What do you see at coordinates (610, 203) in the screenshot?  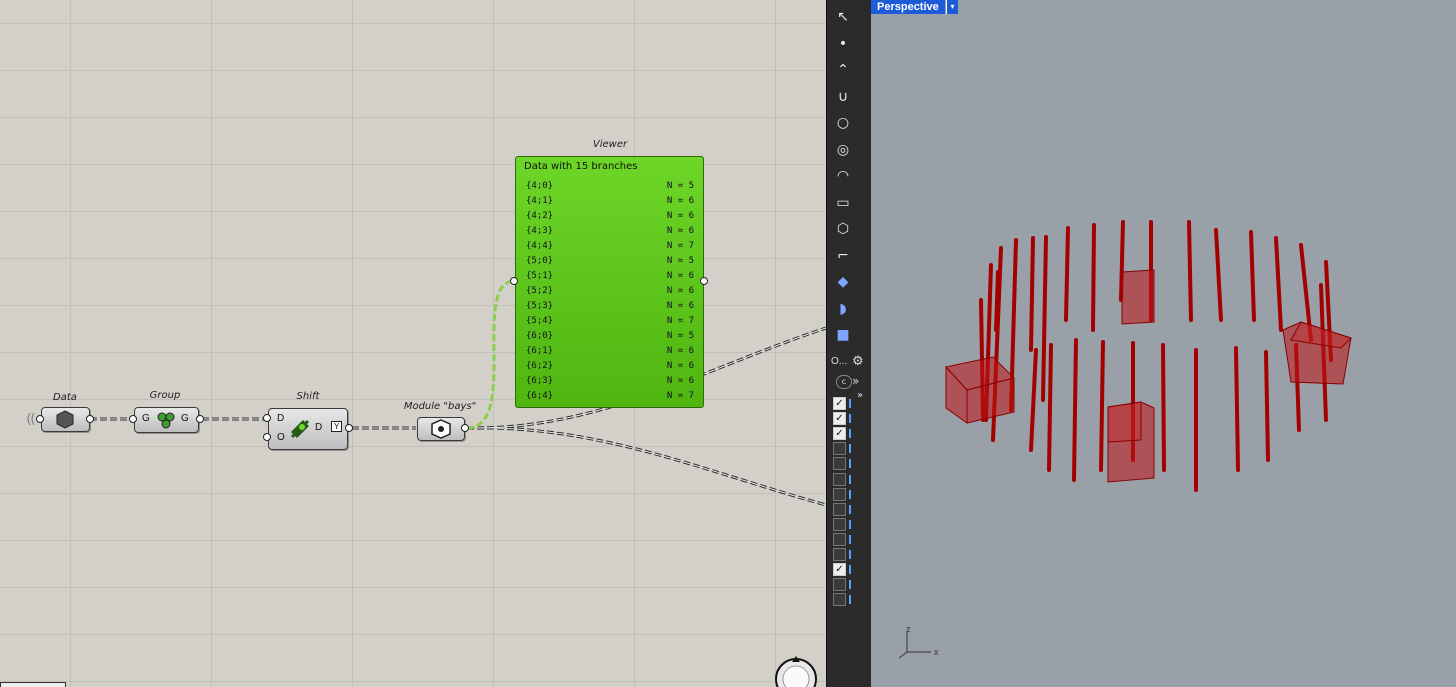 I see `viewer-row: {4;1} N = 6` at bounding box center [610, 203].